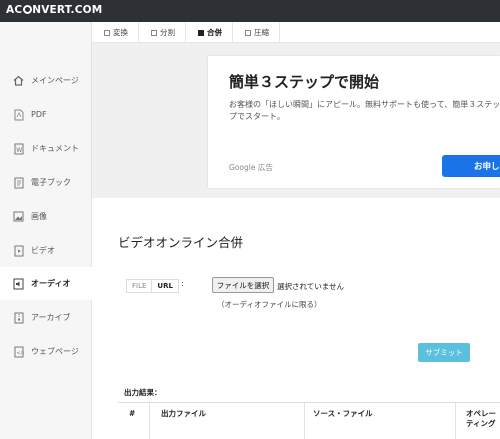 The height and width of the screenshot is (439, 500). What do you see at coordinates (55, 351) in the screenshot?
I see `sidebar-item-label: ウェブページ` at bounding box center [55, 351].